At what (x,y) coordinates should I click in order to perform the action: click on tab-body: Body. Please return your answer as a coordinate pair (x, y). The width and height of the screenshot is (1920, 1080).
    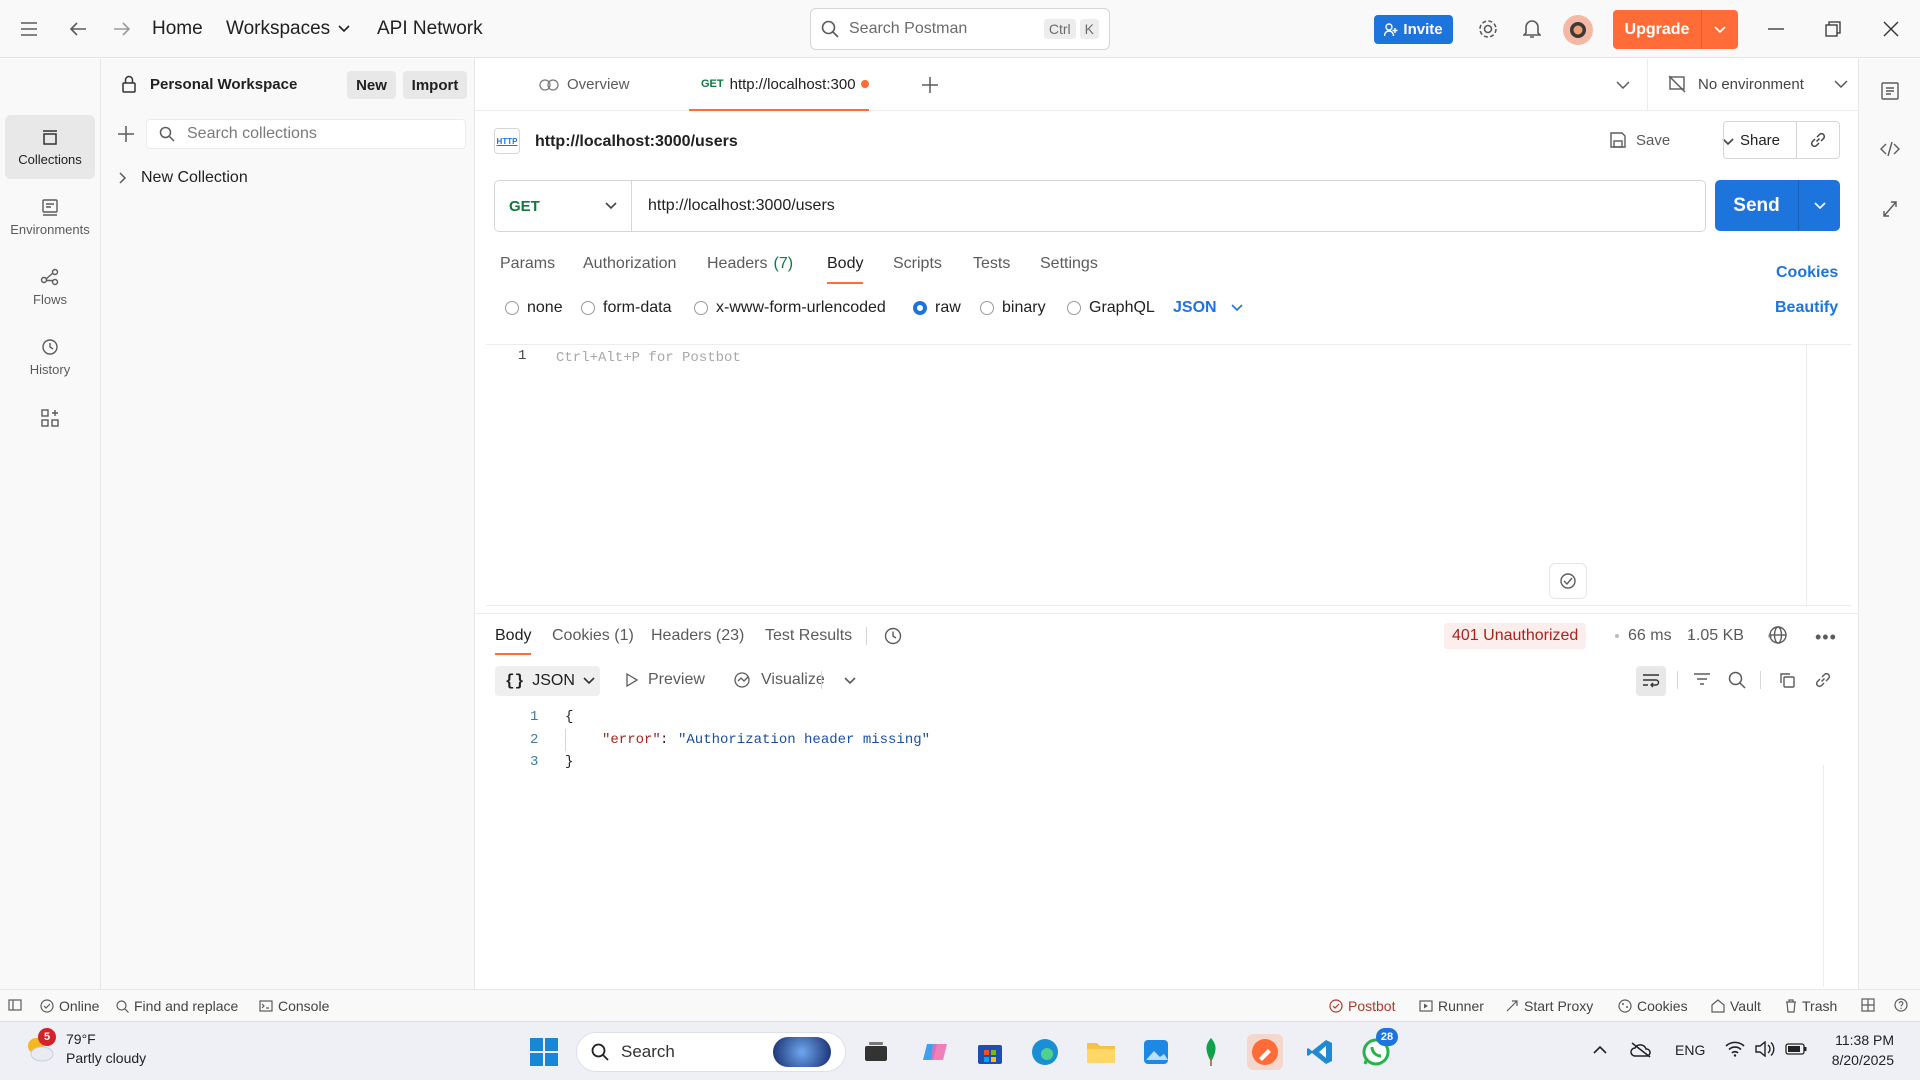
    Looking at the image, I should click on (845, 269).